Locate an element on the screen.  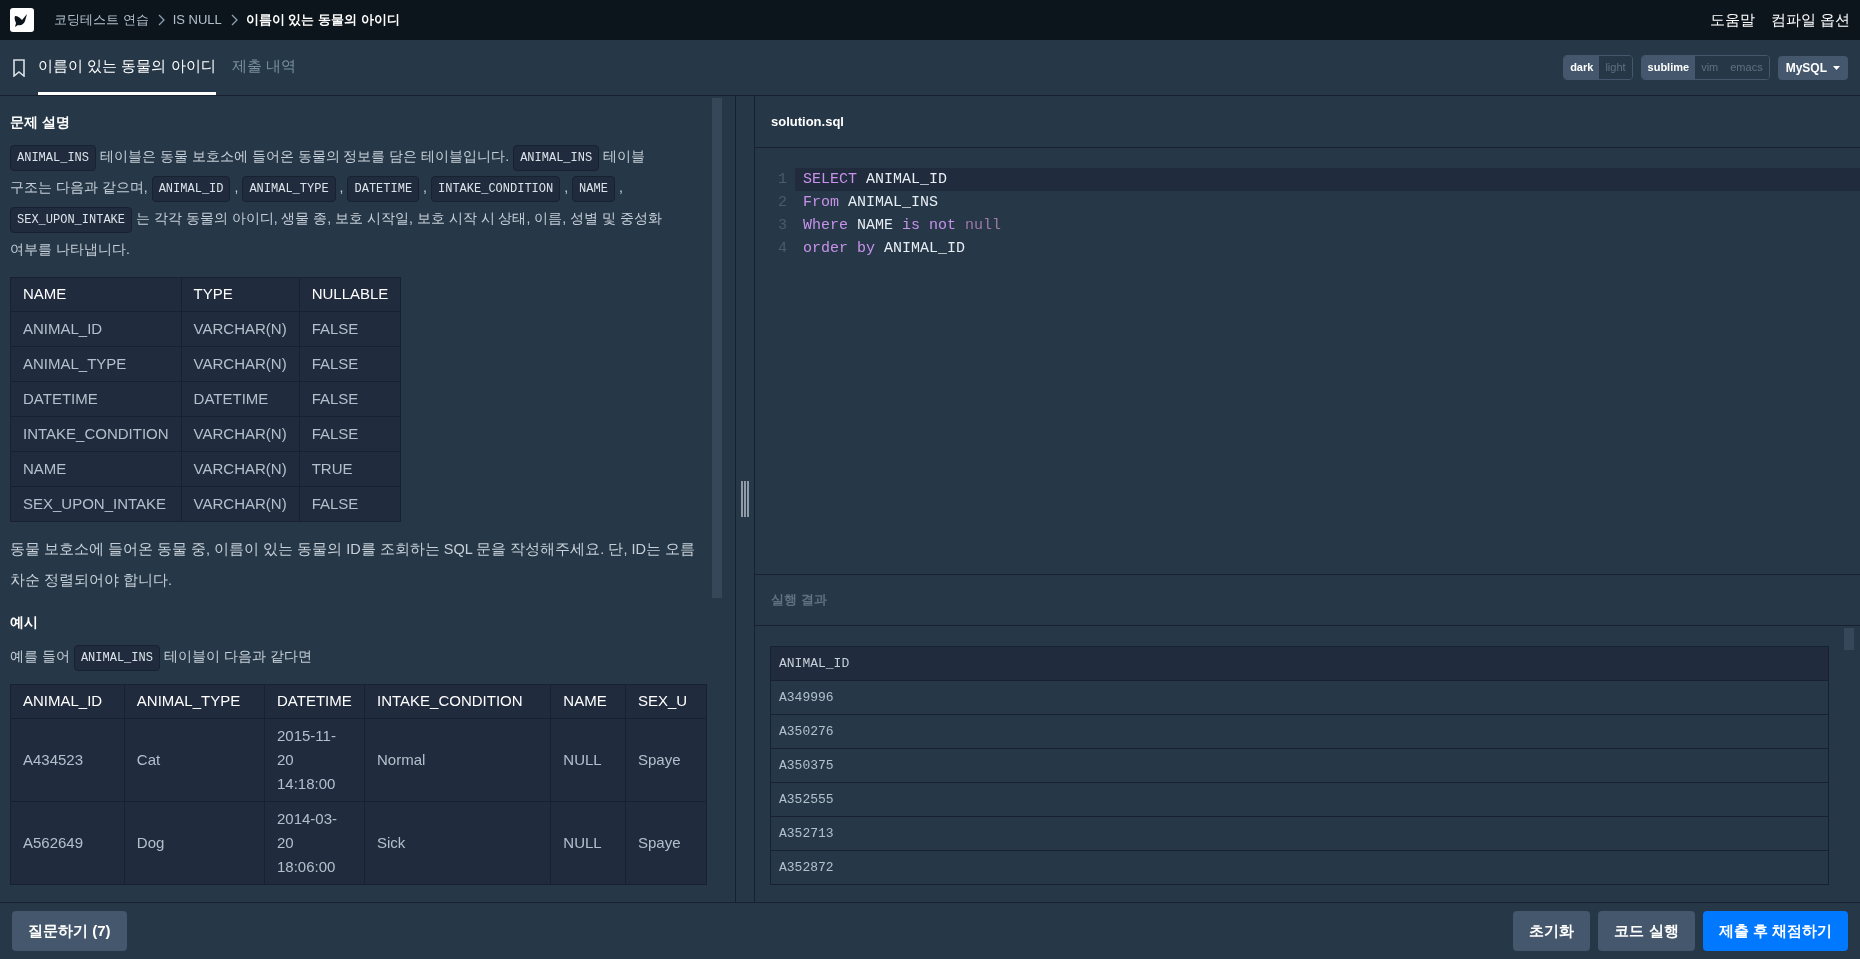
ask-question-button: 질문하기 (7) is located at coordinates (69, 931).